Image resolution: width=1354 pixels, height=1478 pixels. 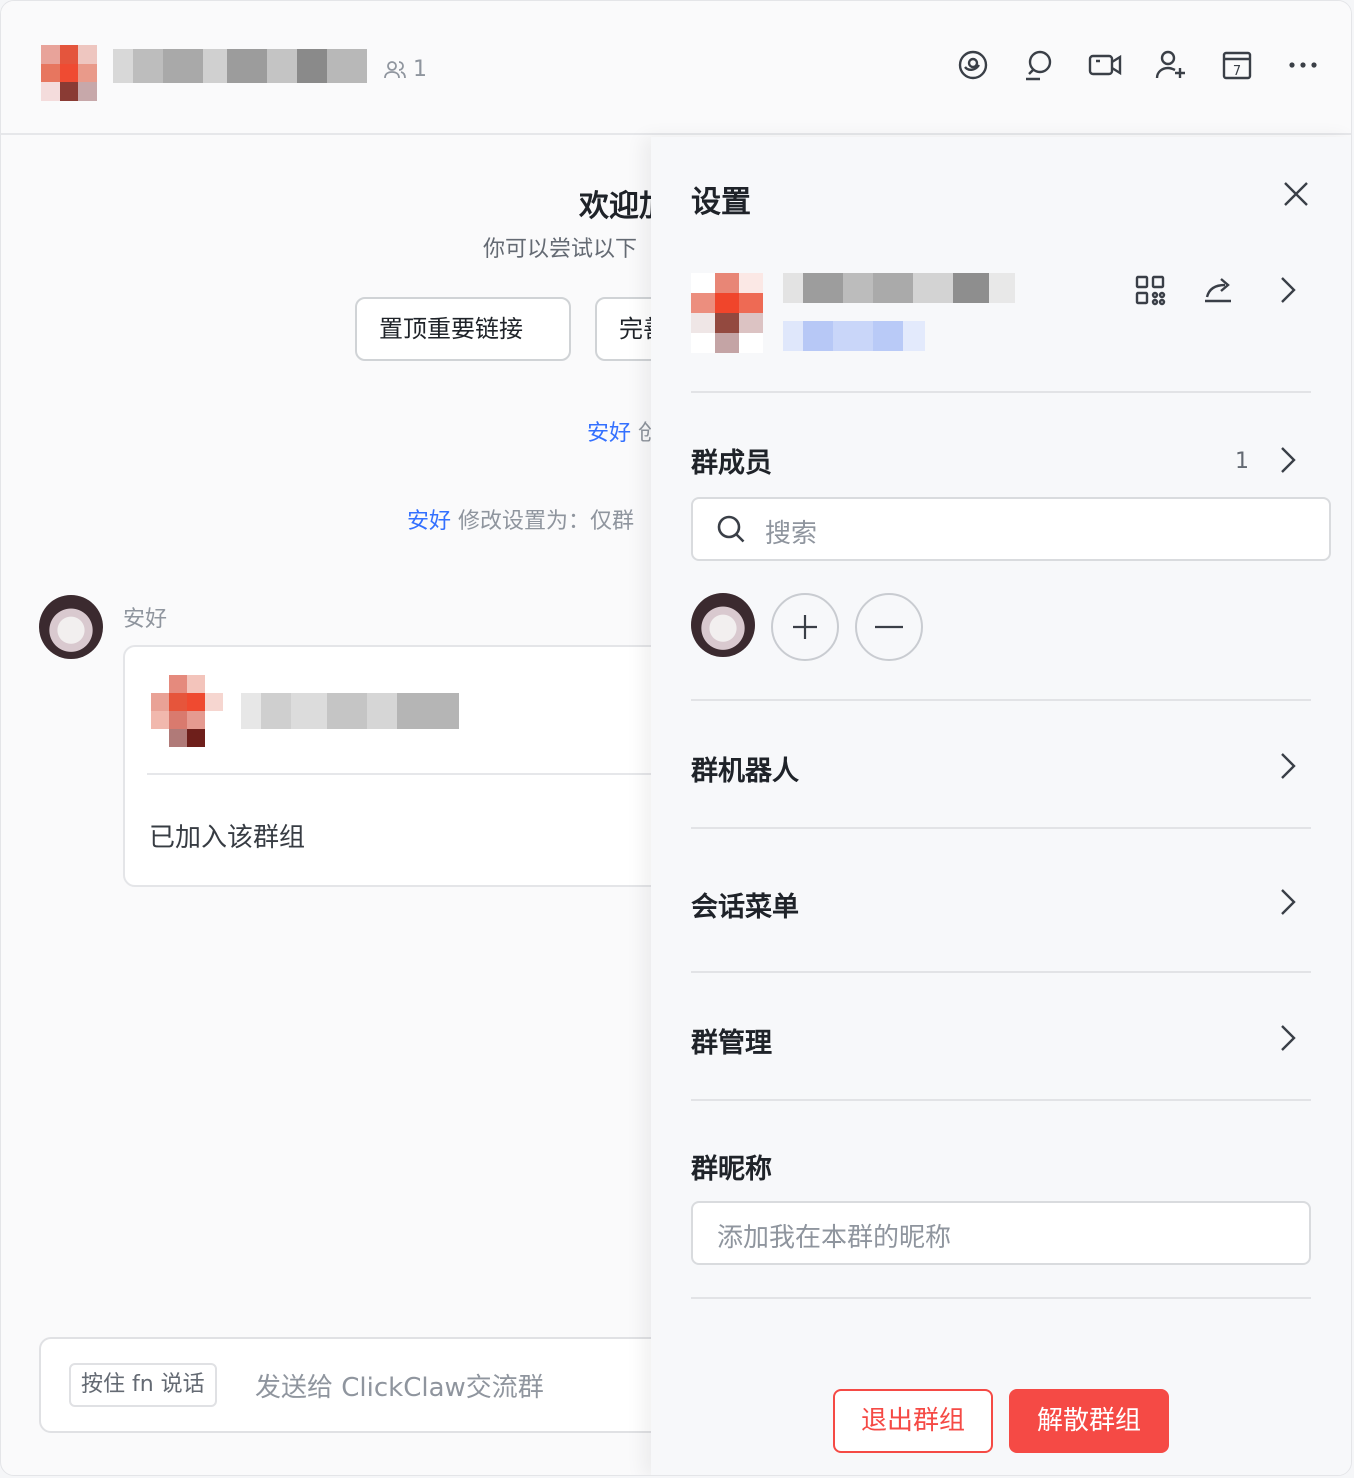 I want to click on exit-group-button: 退出群组, so click(x=913, y=1421).